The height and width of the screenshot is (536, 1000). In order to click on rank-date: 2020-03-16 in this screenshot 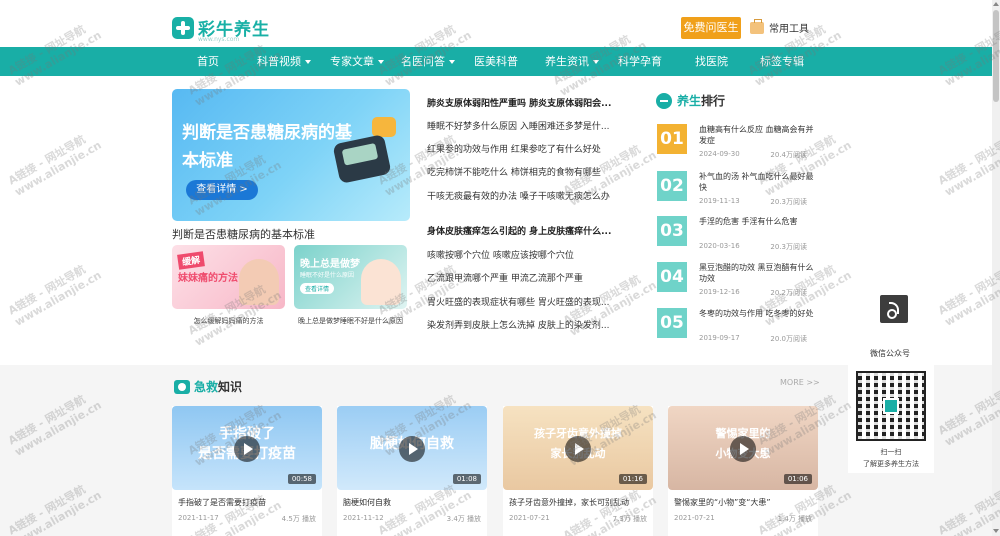, I will do `click(719, 246)`.